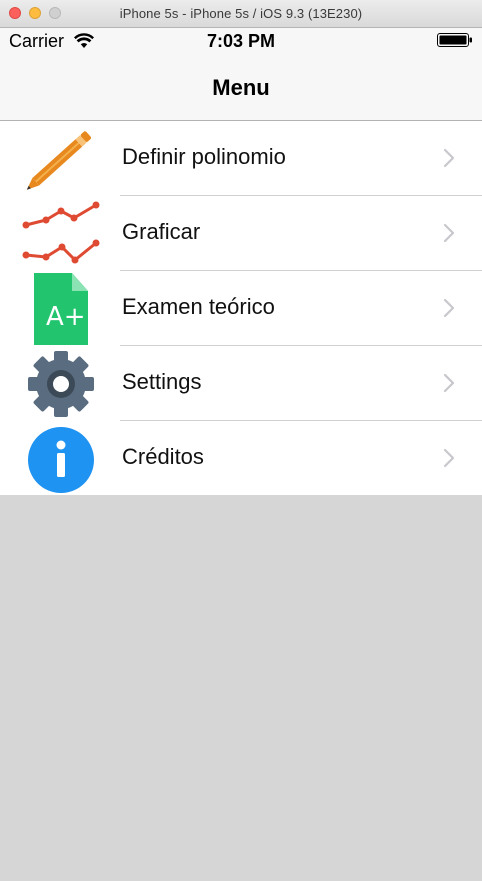 The height and width of the screenshot is (881, 482). I want to click on grade-document-icon: A+, so click(61, 309).